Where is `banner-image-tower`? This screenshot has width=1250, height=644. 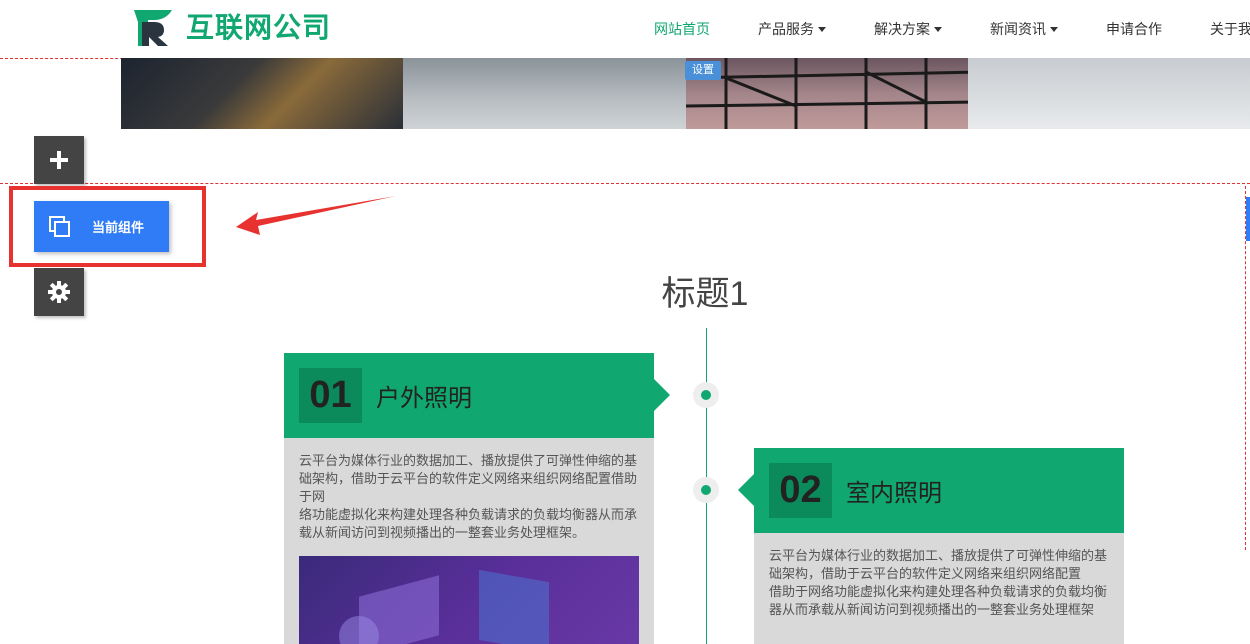
banner-image-tower is located at coordinates (826, 93).